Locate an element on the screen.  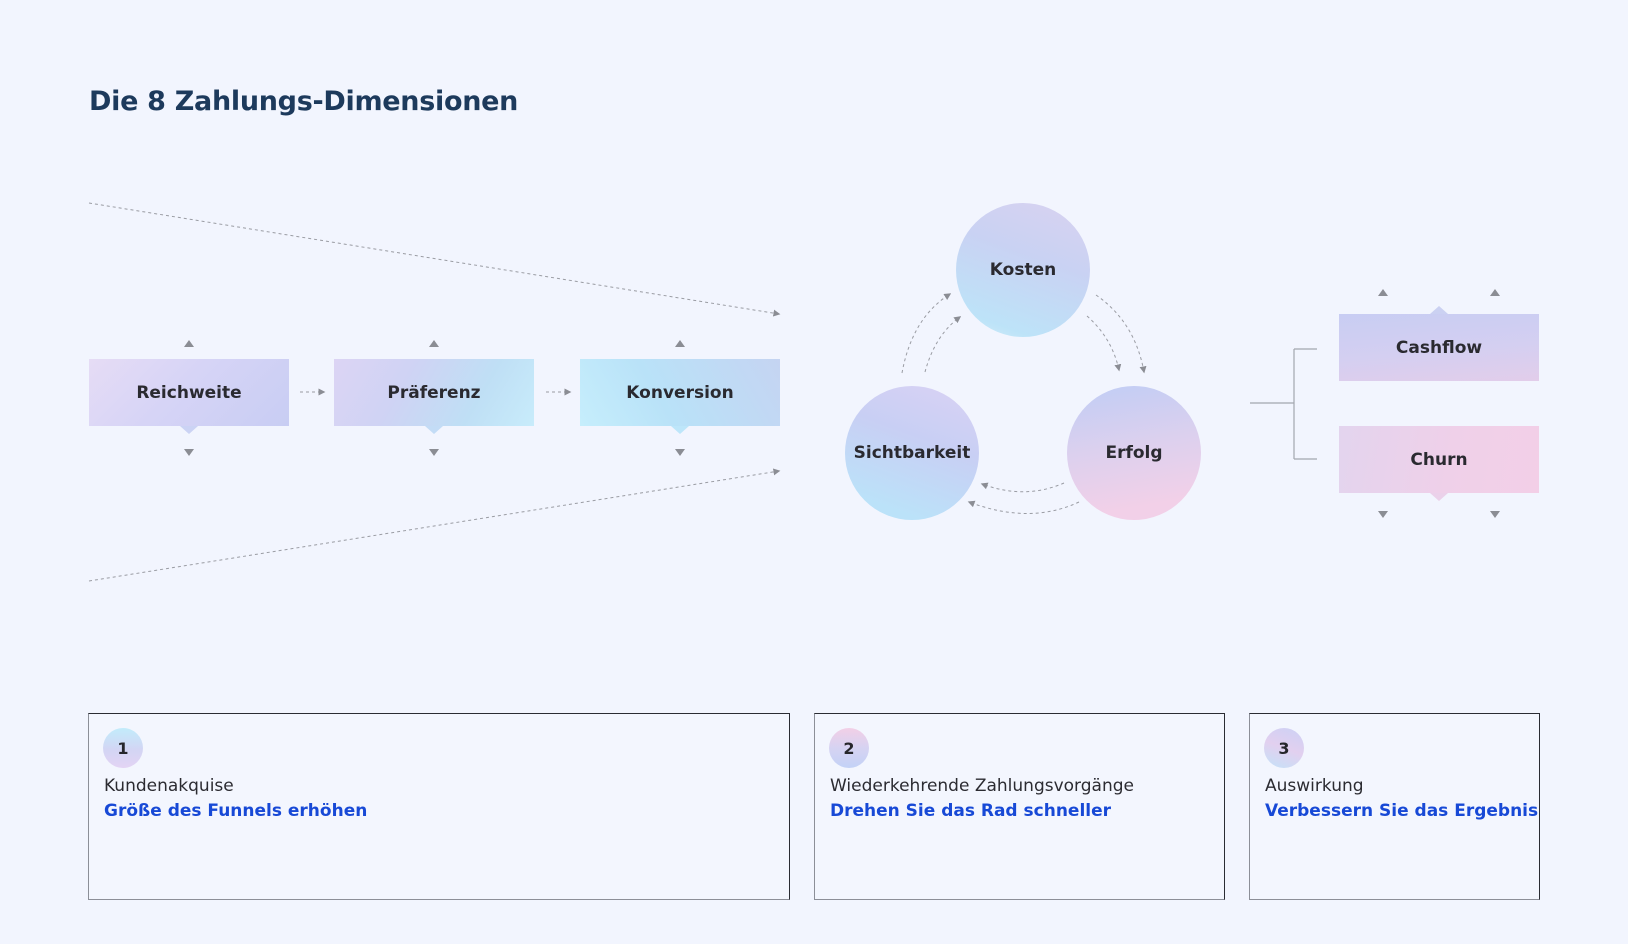
funnel-top-edge-arrow is located at coordinates (434, 259).